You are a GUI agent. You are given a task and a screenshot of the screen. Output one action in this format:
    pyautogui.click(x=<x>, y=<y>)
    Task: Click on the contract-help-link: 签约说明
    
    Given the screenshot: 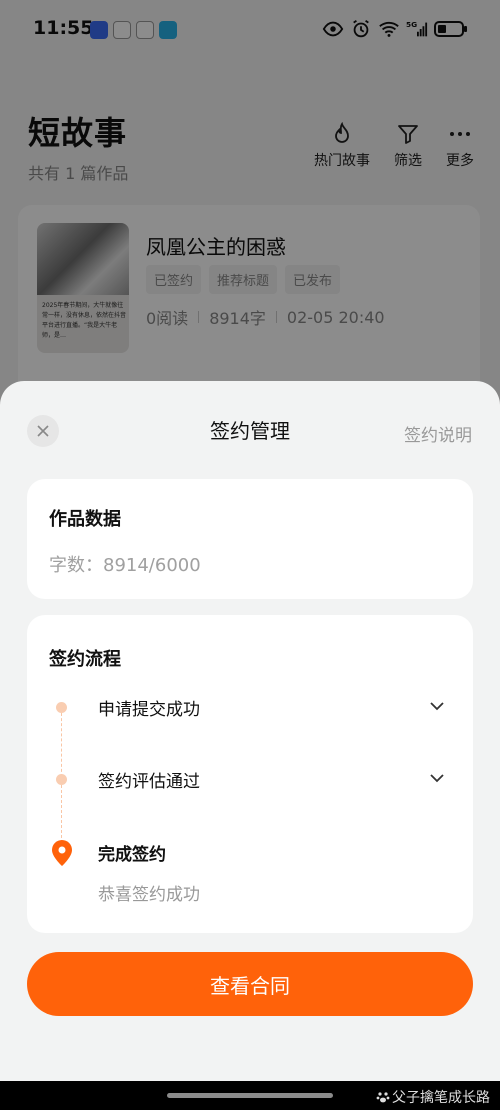 What is the action you would take?
    pyautogui.click(x=438, y=433)
    